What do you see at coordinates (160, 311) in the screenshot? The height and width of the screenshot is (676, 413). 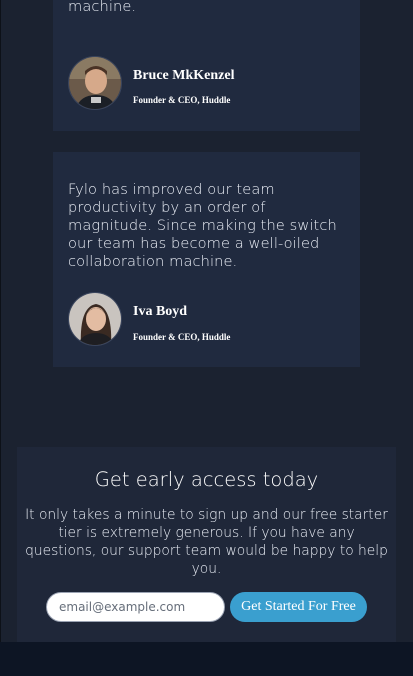 I see `author-name: Iva Boyd` at bounding box center [160, 311].